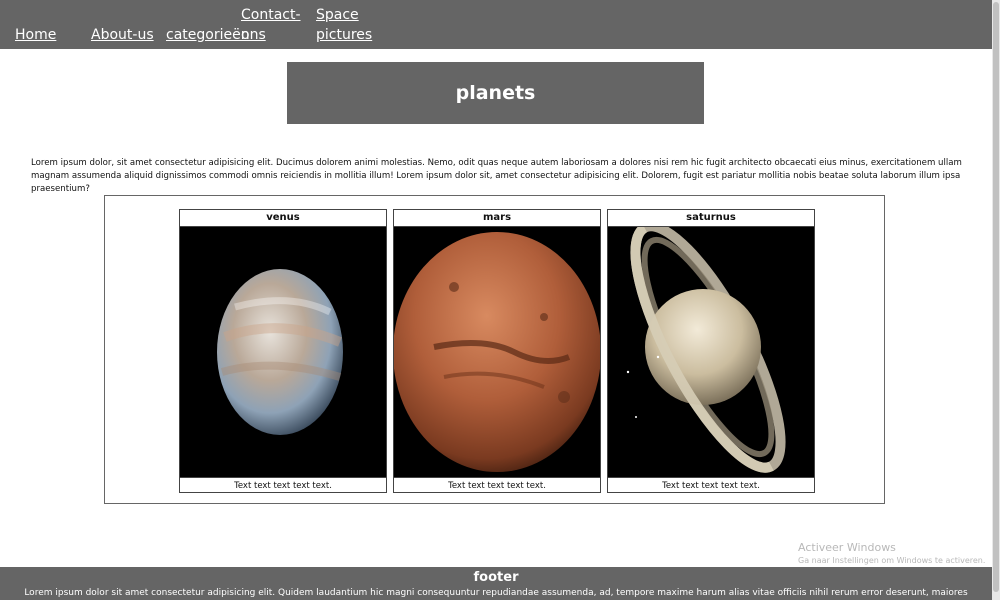 The width and height of the screenshot is (1000, 611). What do you see at coordinates (711, 218) in the screenshot?
I see `card-title: saturnus` at bounding box center [711, 218].